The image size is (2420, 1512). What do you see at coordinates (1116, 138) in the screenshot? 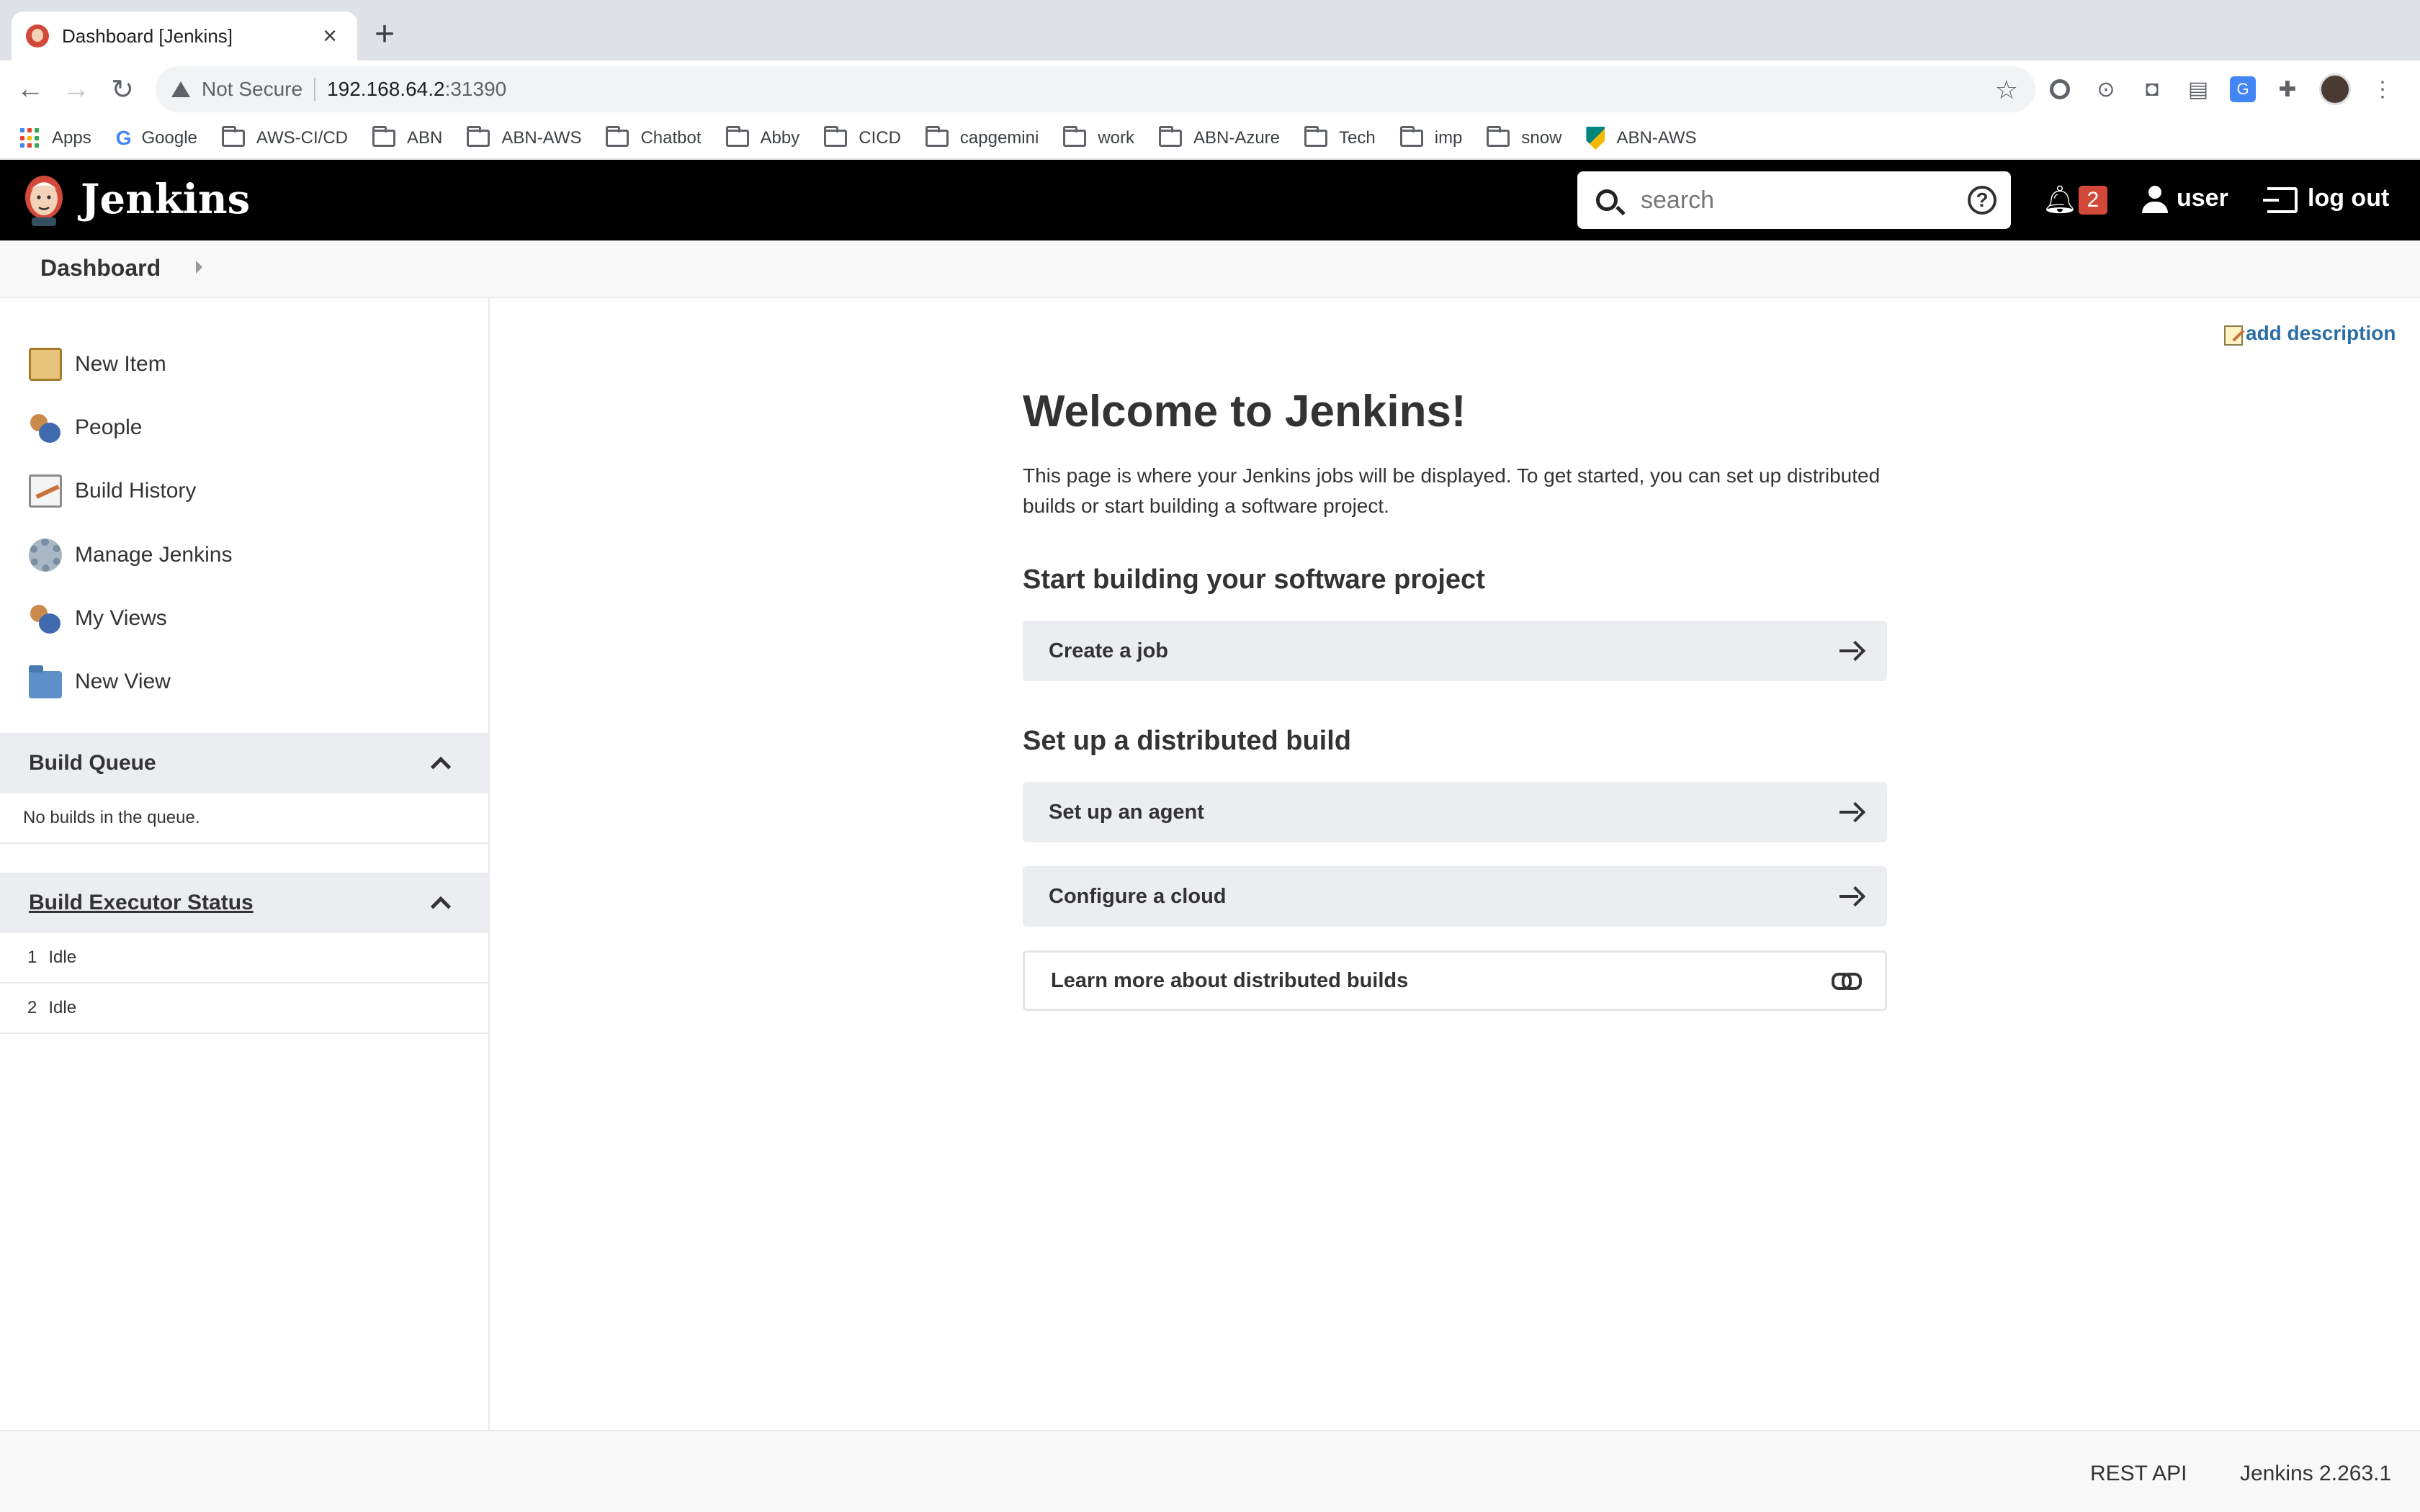
I see `bookmark-label: work` at bounding box center [1116, 138].